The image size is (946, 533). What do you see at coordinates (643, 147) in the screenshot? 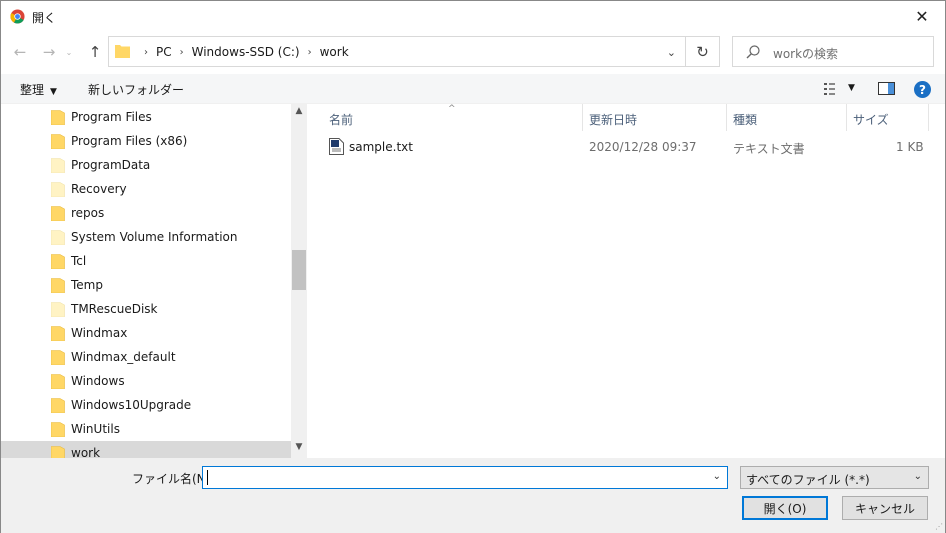
I see `file-modified: 2020/12/28 09:37` at bounding box center [643, 147].